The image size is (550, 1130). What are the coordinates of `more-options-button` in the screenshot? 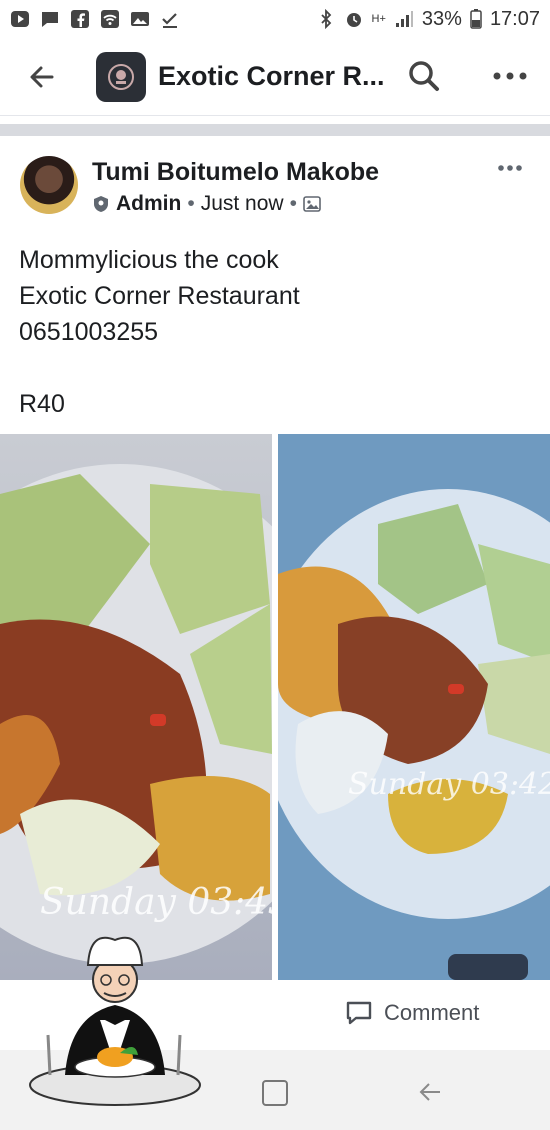 It's located at (510, 76).